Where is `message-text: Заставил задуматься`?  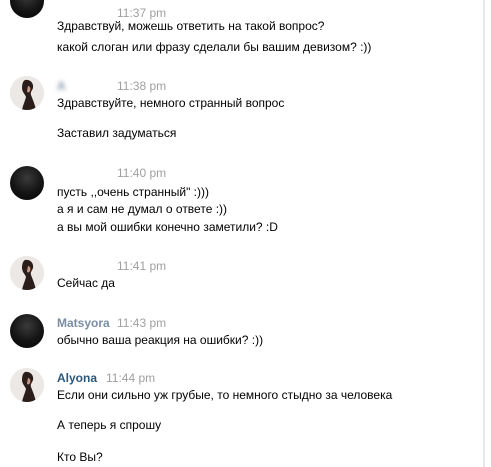
message-text: Заставил задуматься is located at coordinates (117, 133).